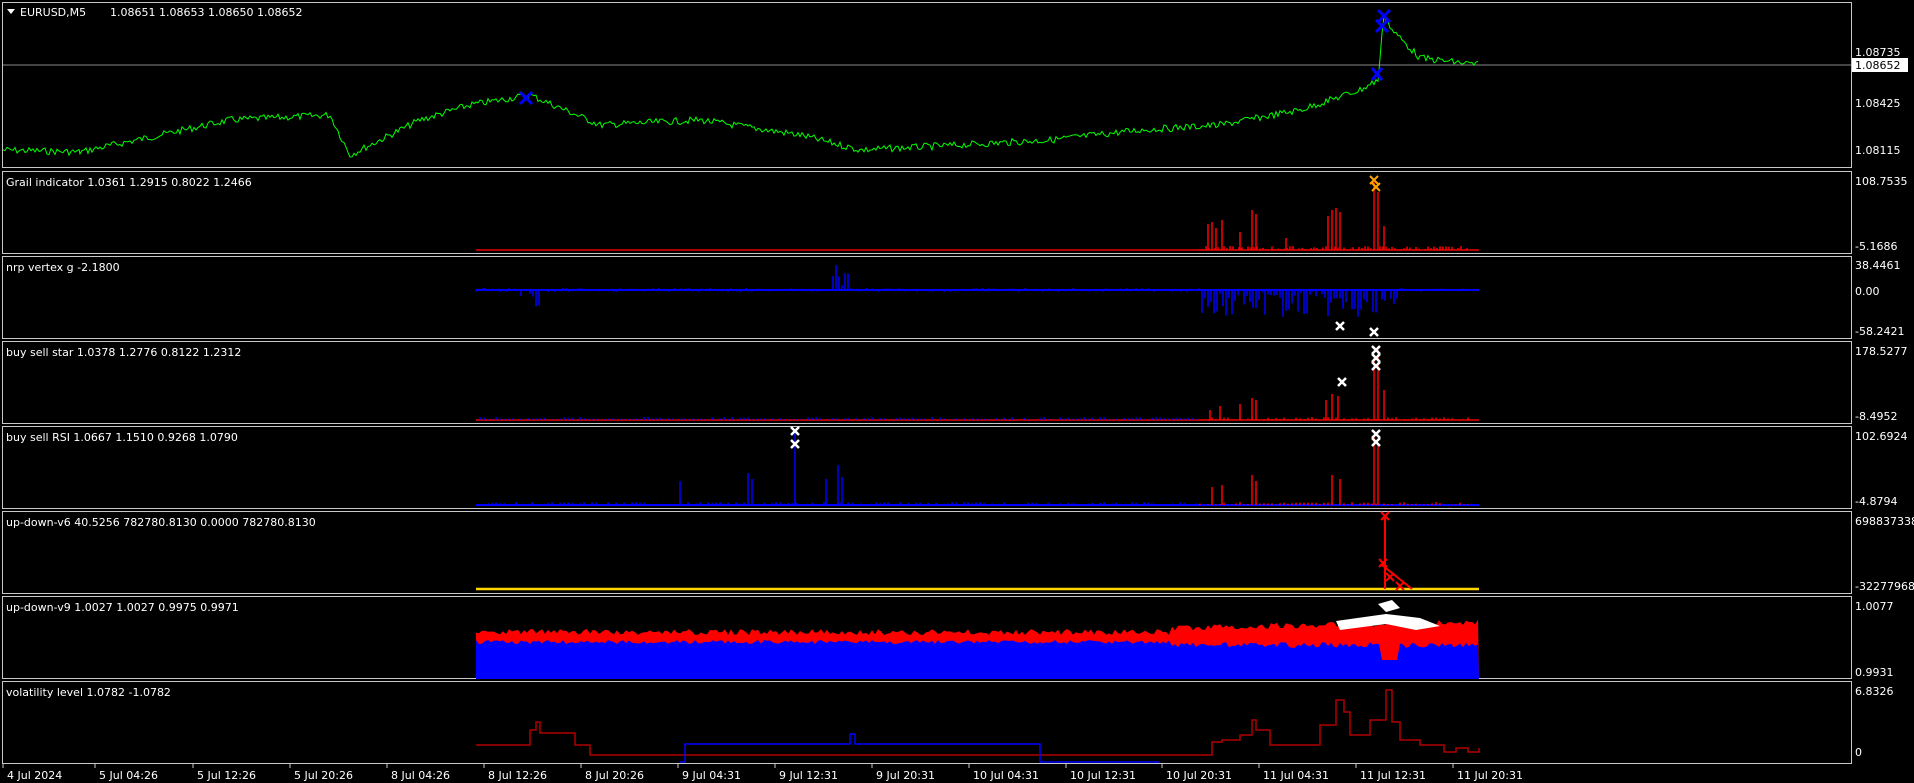 The image size is (1914, 783). What do you see at coordinates (1357, 329) in the screenshot?
I see `nrp-markers` at bounding box center [1357, 329].